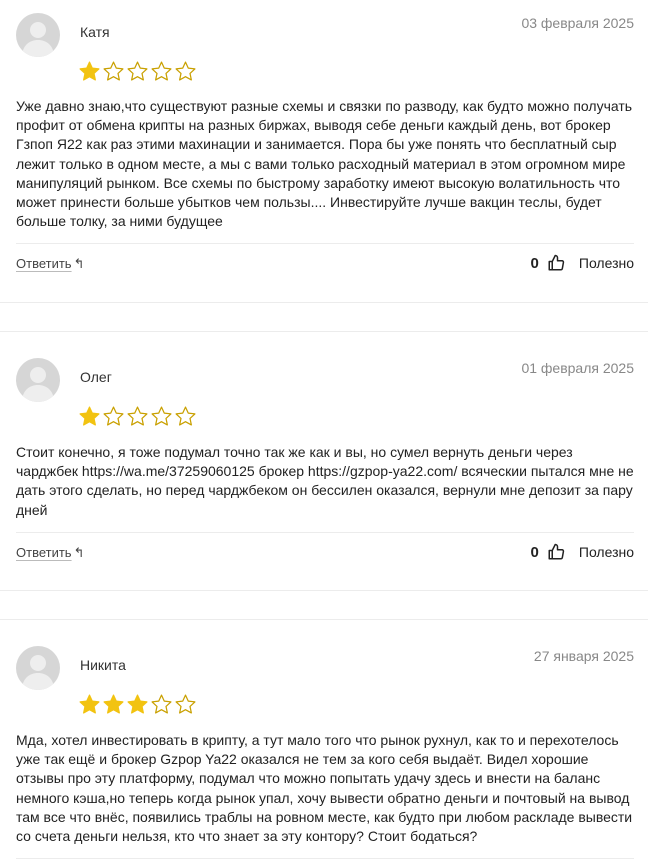  I want to click on review-date: 03 февраля 2025, so click(577, 23).